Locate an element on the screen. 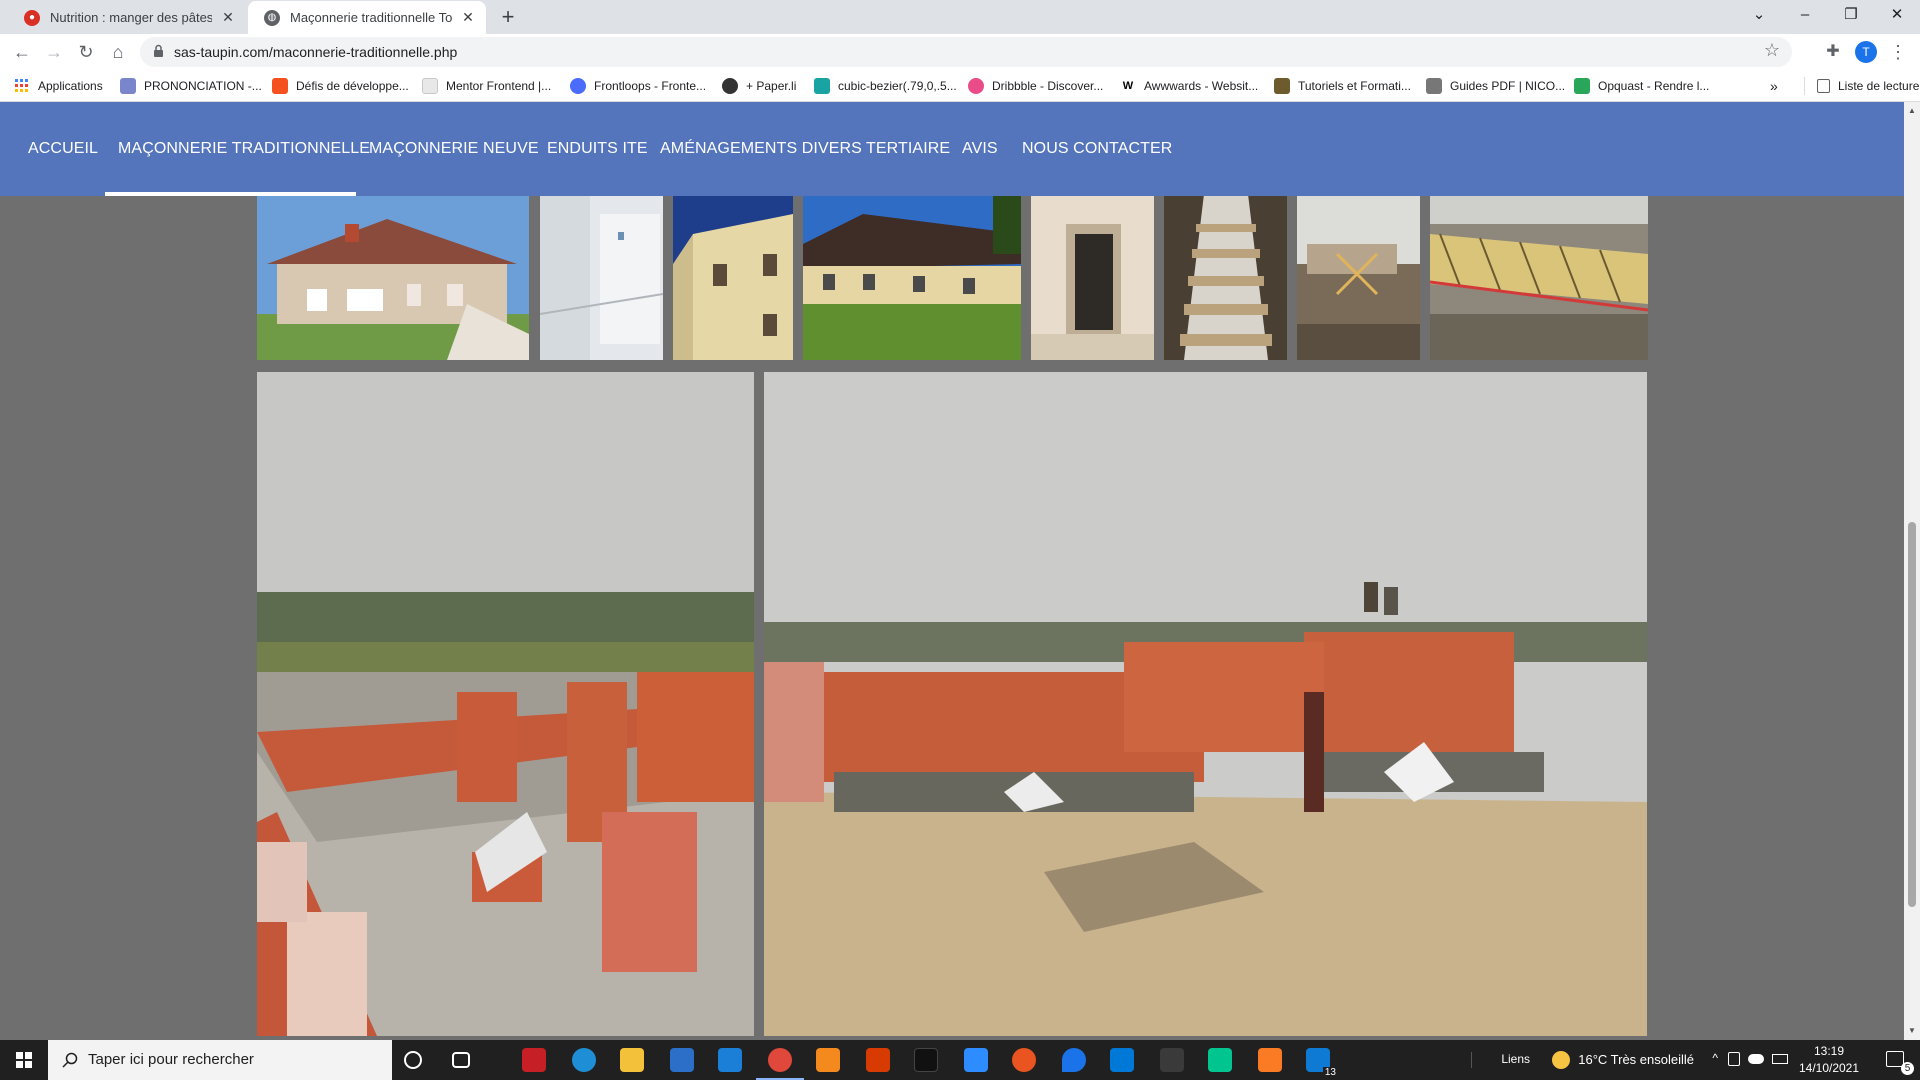 This screenshot has width=1920, height=1080. bezier-icon is located at coordinates (822, 86).